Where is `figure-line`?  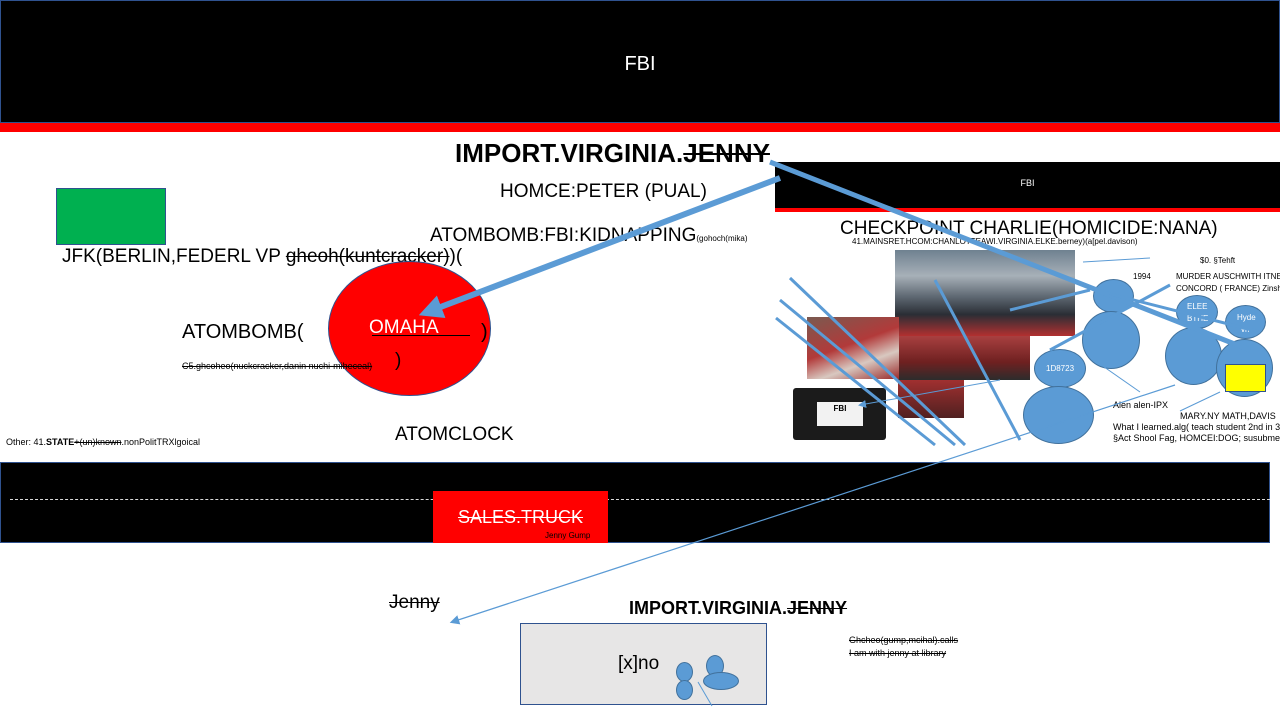
figure-line is located at coordinates (705, 694).